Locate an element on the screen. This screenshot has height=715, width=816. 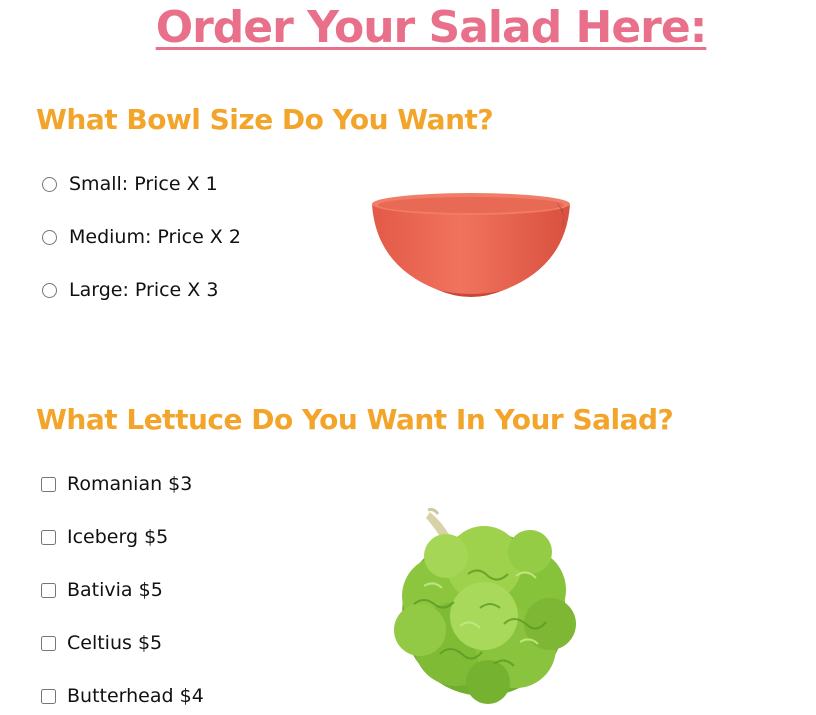
lettuce-image is located at coordinates (485, 606).